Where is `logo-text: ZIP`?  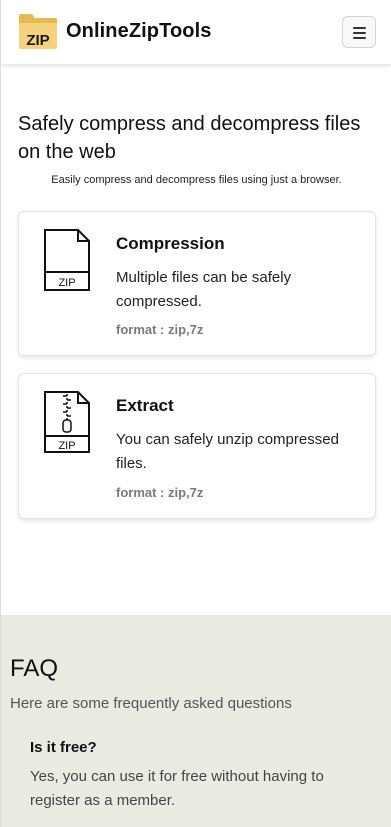 logo-text: ZIP is located at coordinates (37, 40).